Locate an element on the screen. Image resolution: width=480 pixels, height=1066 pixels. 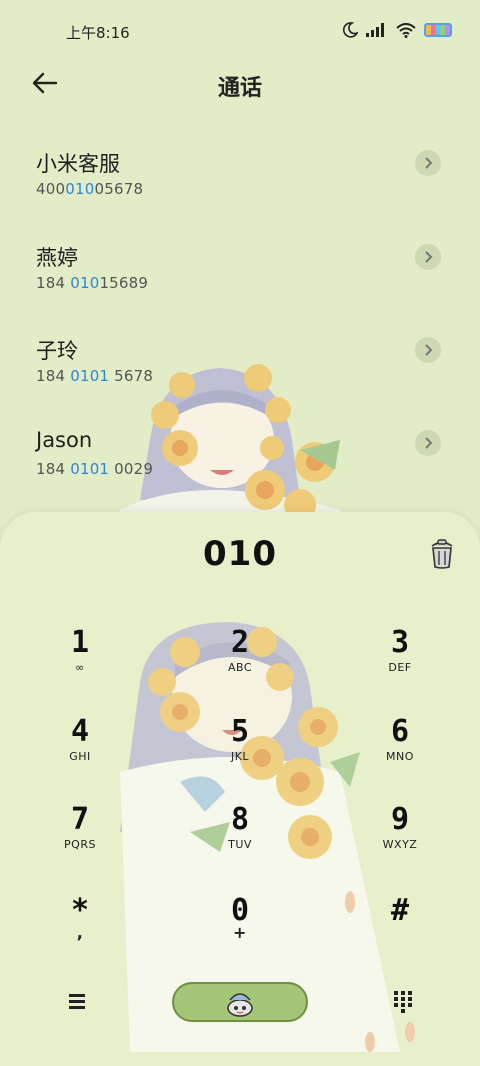
trash-icon is located at coordinates (442, 554).